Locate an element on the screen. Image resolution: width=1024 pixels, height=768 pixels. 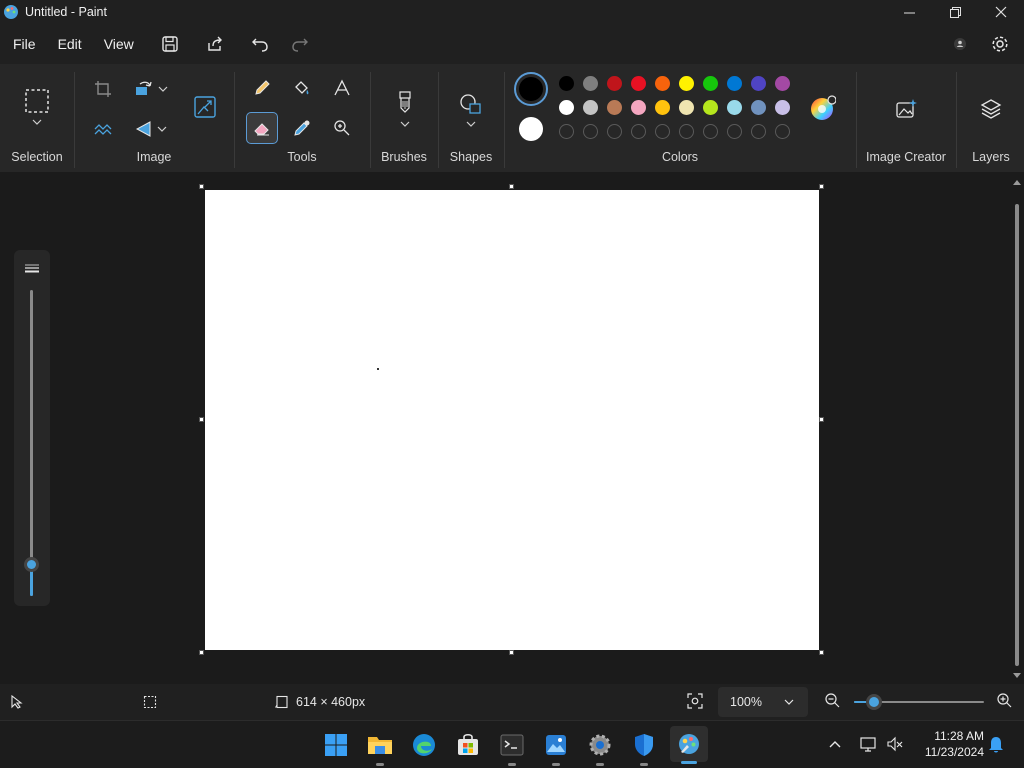
resize-button is located at coordinates (205, 107).